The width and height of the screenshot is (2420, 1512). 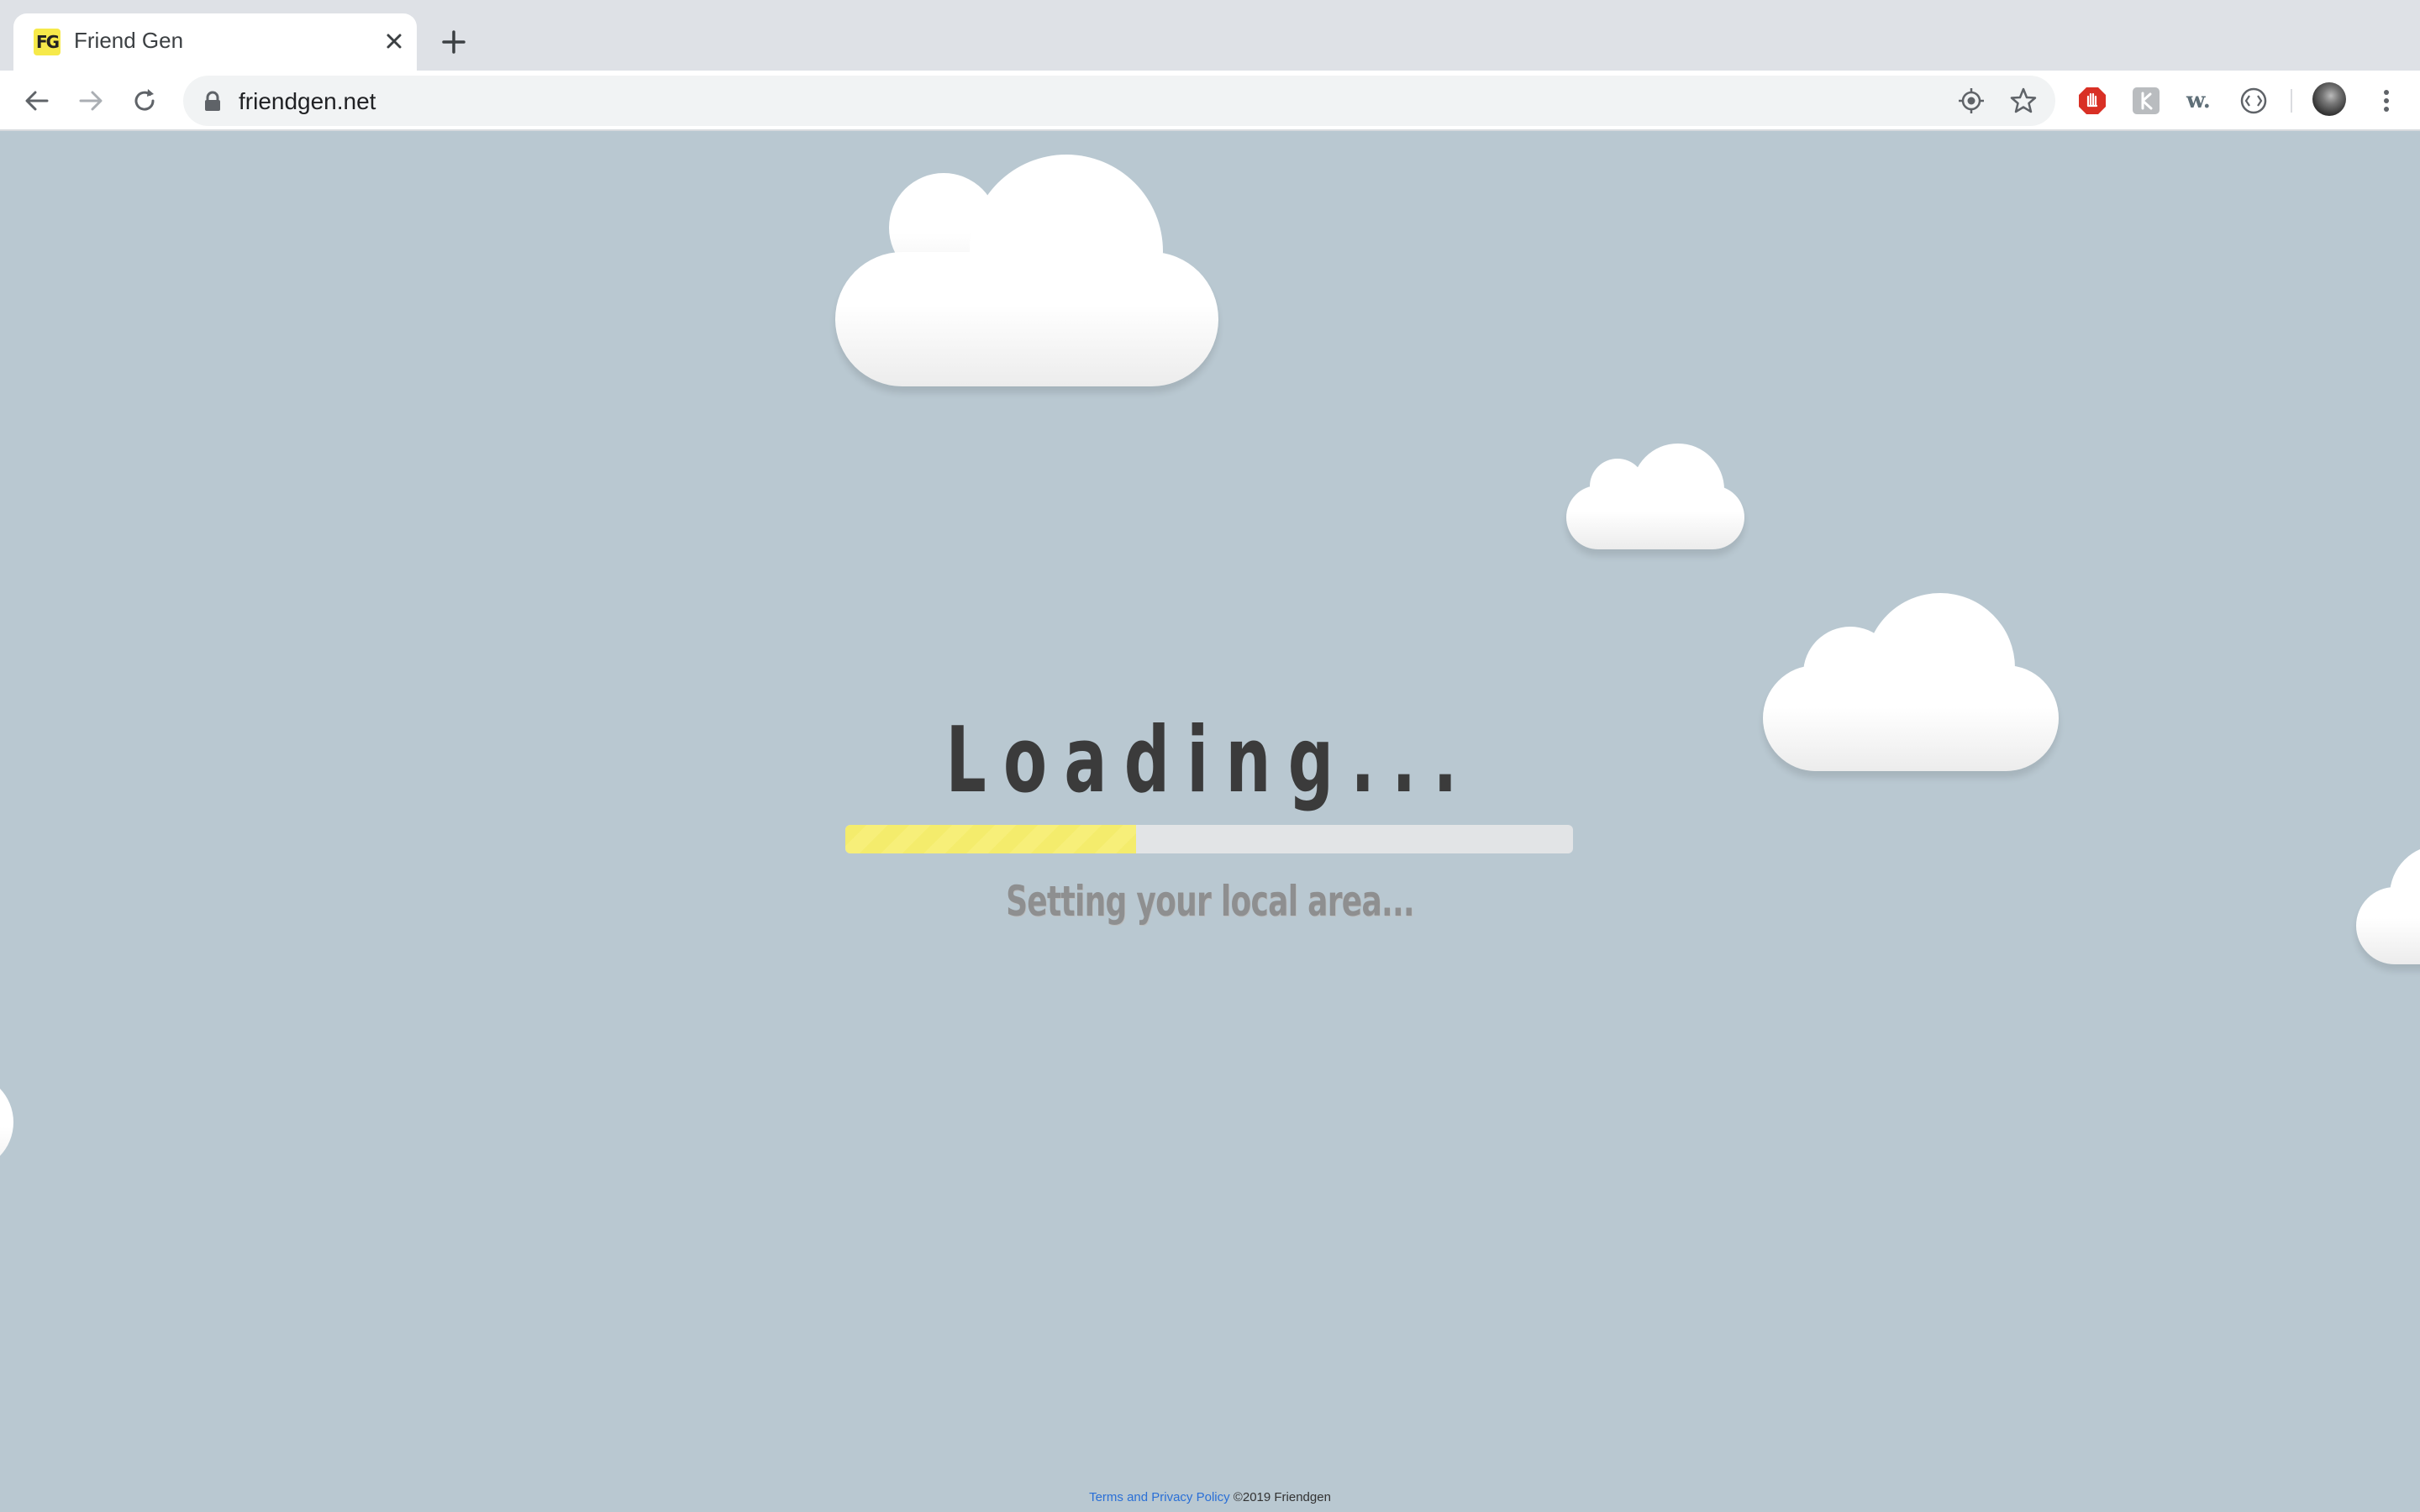 I want to click on terms-privacy-link: Terms and Privacy Policy, so click(x=1159, y=1497).